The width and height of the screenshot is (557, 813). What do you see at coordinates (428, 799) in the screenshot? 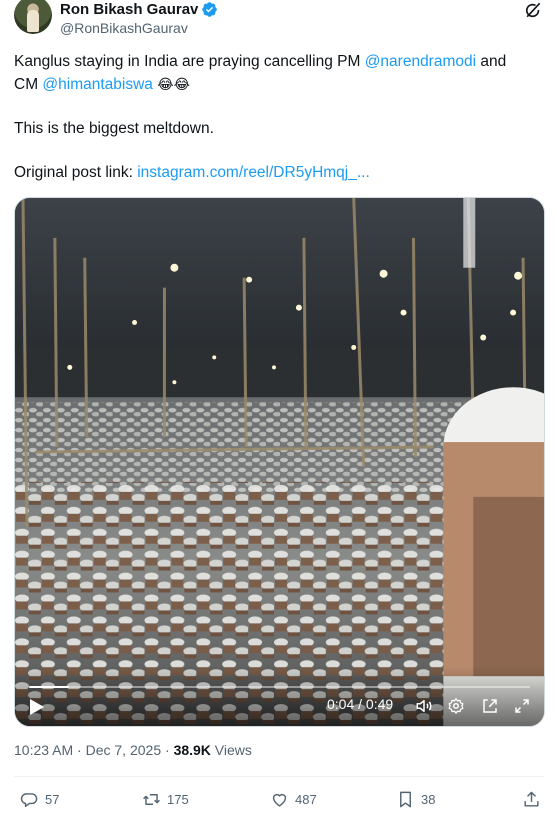
I see `bookmark-count: 38` at bounding box center [428, 799].